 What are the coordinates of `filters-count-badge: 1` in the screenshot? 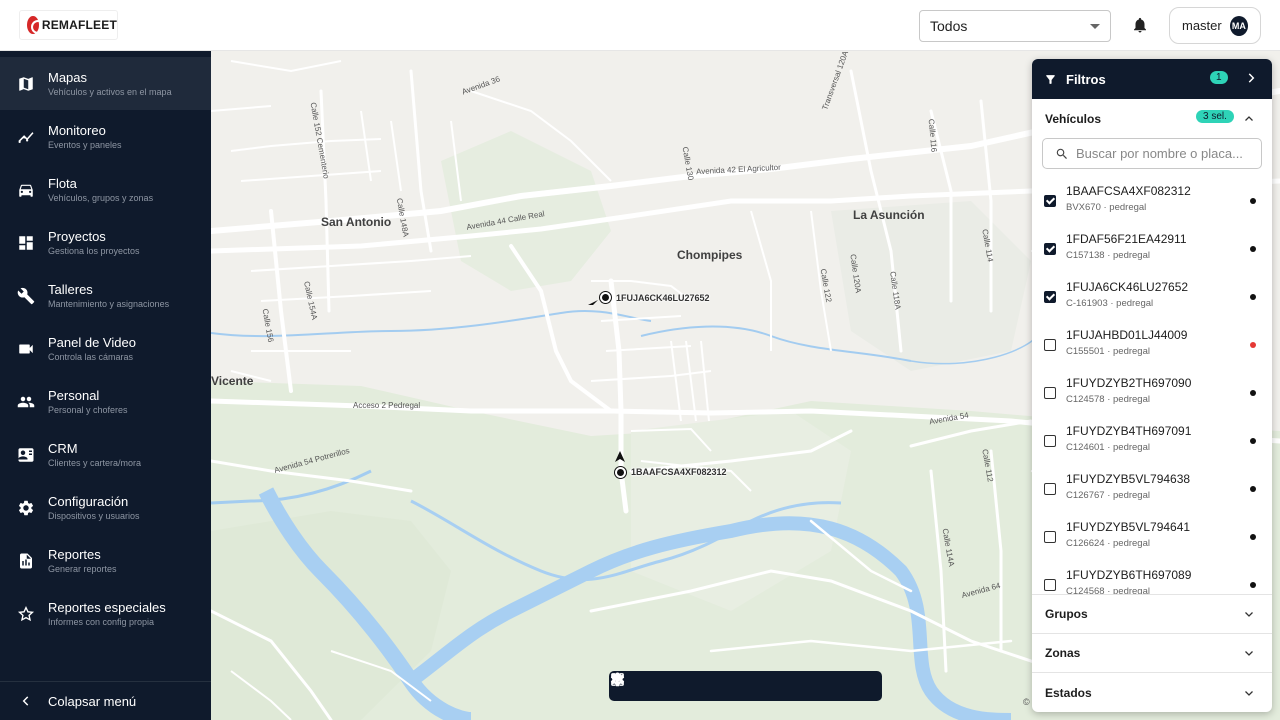 It's located at (1219, 77).